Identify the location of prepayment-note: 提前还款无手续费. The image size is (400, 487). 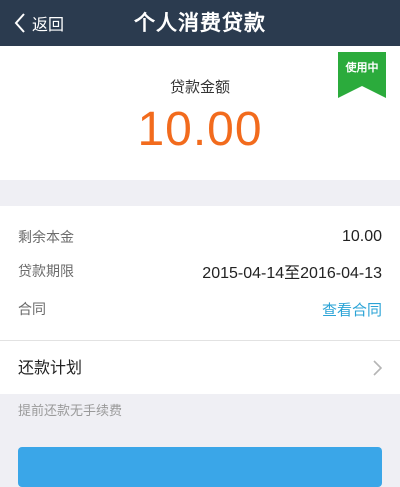
(70, 411).